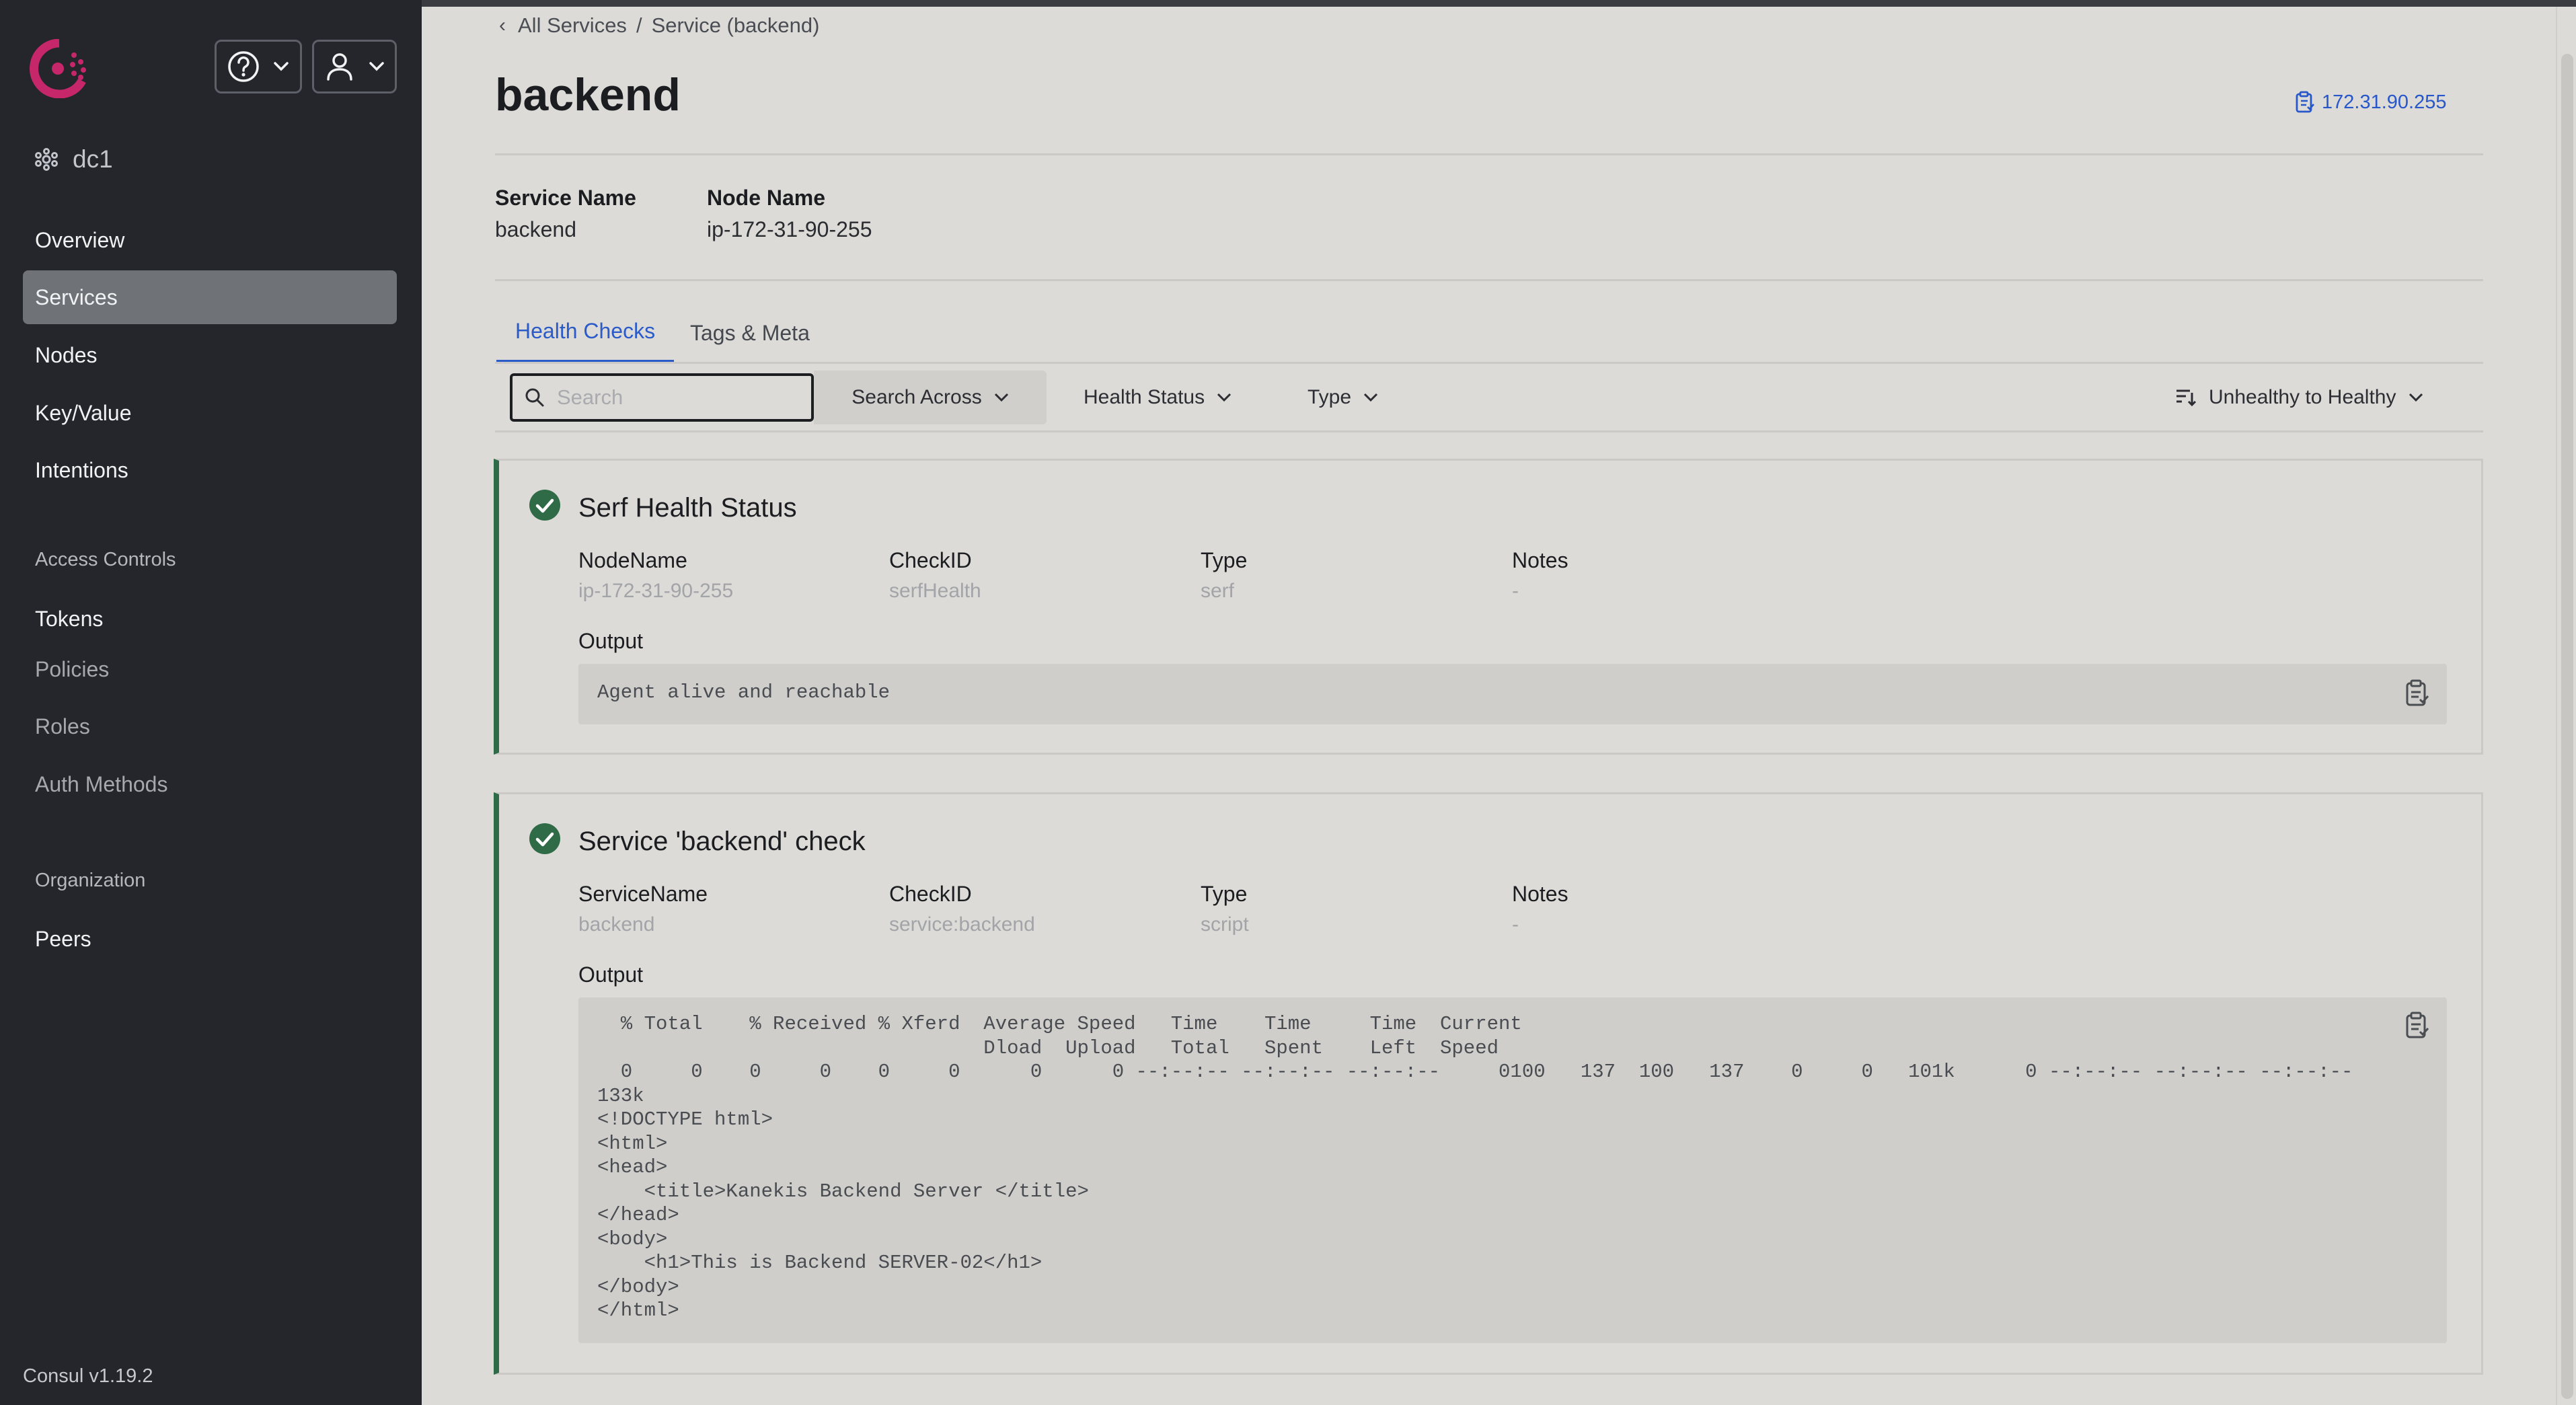  I want to click on breadcrumb-current: Service (backend), so click(735, 25).